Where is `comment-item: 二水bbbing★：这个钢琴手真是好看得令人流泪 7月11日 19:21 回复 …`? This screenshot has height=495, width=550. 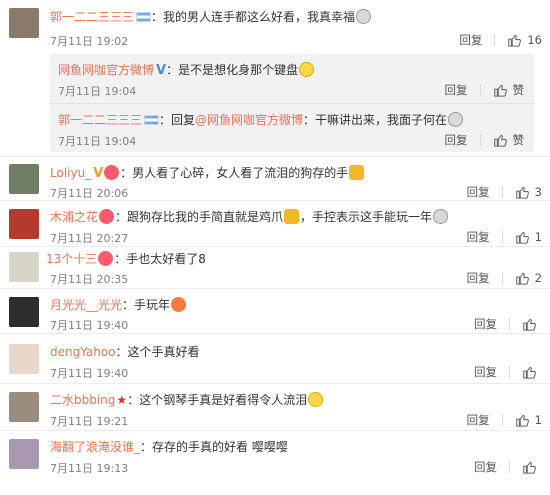
comment-item: 二水bbbing★：这个钢琴手真是好看得令人流泪 7月11日 19:21 回复 … is located at coordinates (275, 407).